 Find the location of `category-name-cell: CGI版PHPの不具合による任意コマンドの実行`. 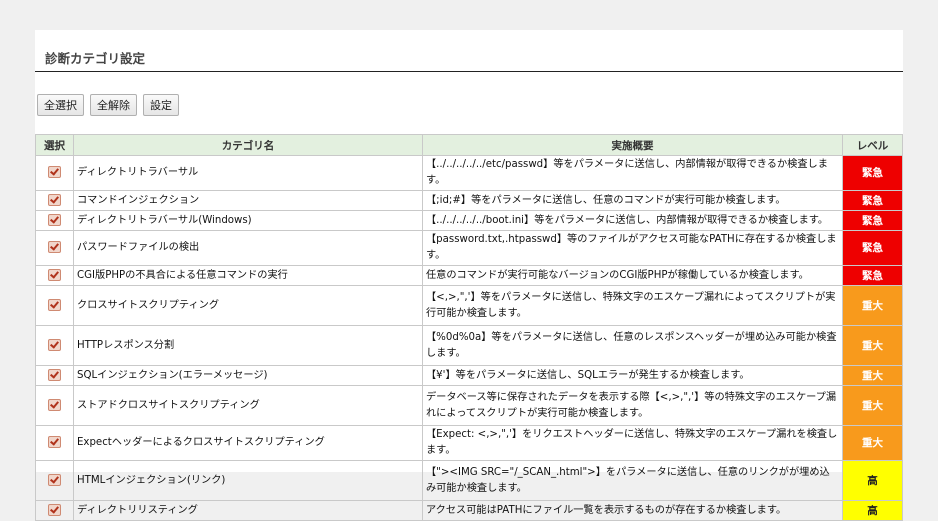

category-name-cell: CGI版PHPの不具合による任意コマンドの実行 is located at coordinates (248, 275).